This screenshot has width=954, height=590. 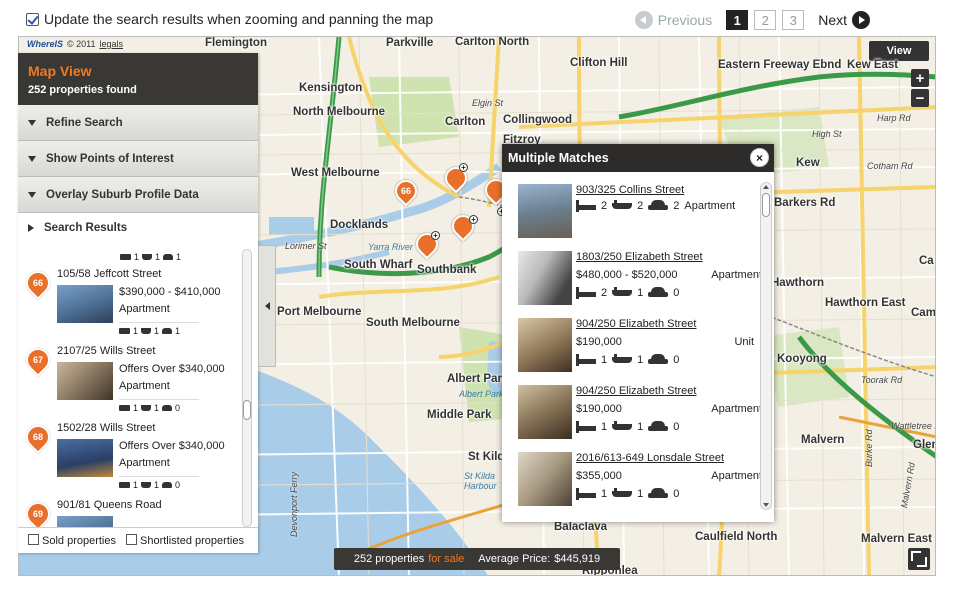 What do you see at coordinates (72, 540) in the screenshot?
I see `sold-properties-checkbox: Sold properties` at bounding box center [72, 540].